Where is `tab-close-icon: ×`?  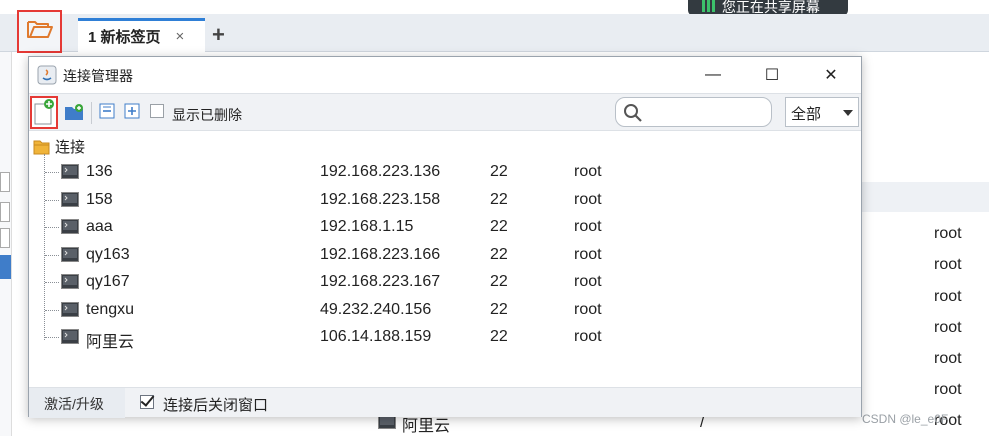 tab-close-icon: × is located at coordinates (180, 36).